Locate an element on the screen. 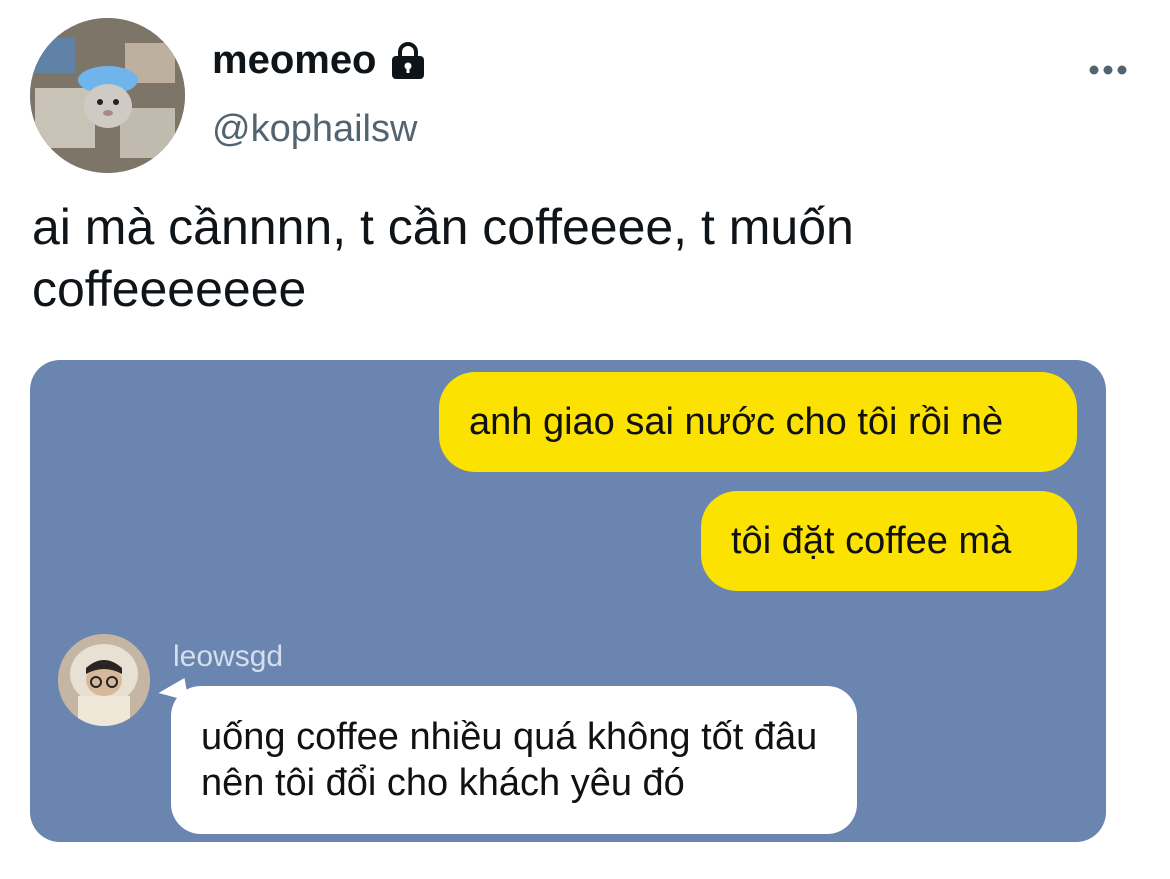  lock-icon is located at coordinates (407, 60).